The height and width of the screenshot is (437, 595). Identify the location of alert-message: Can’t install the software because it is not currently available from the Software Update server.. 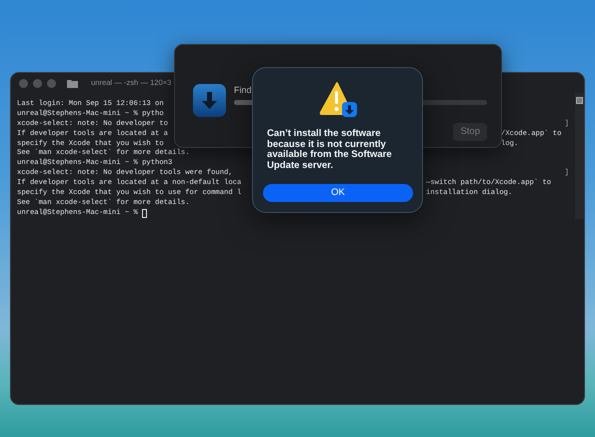
(329, 150).